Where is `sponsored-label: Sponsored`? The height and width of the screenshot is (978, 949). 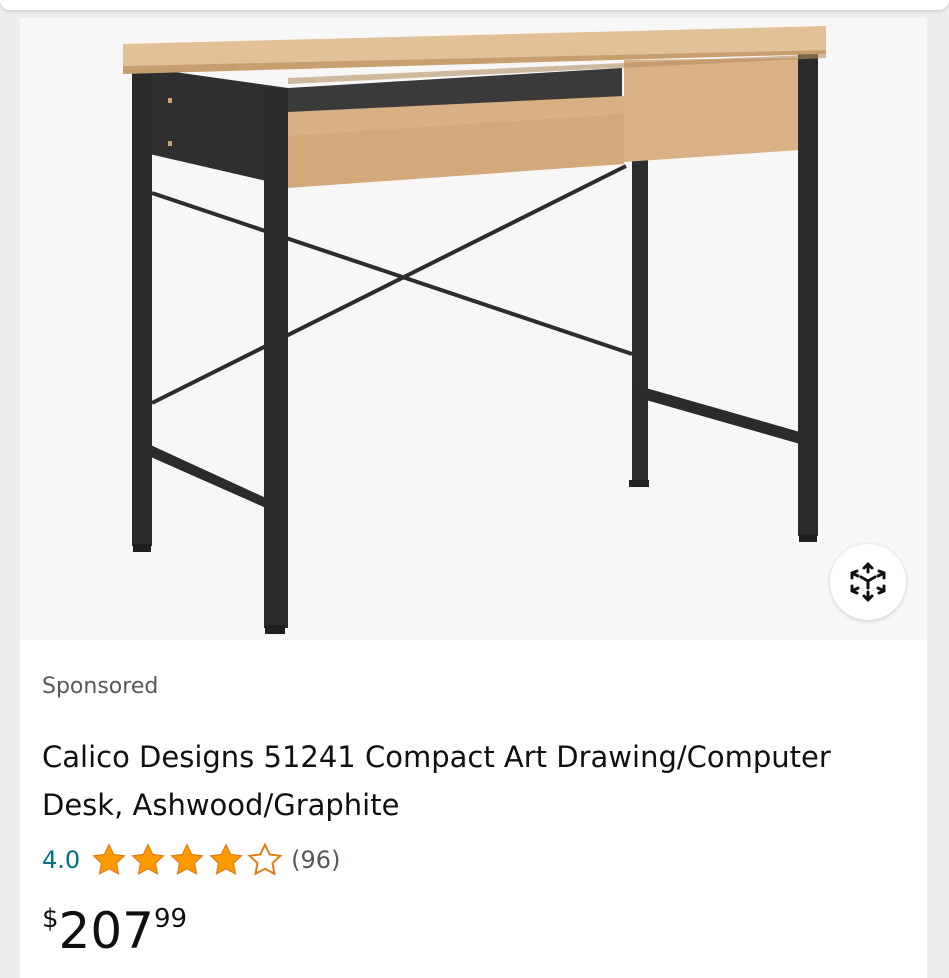
sponsored-label: Sponsored is located at coordinates (100, 686).